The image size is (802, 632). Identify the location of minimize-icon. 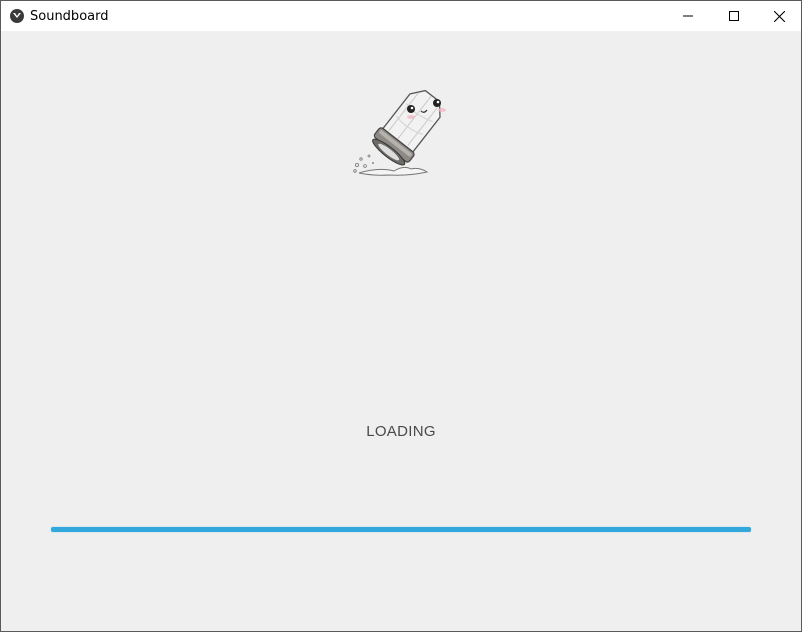
(688, 16).